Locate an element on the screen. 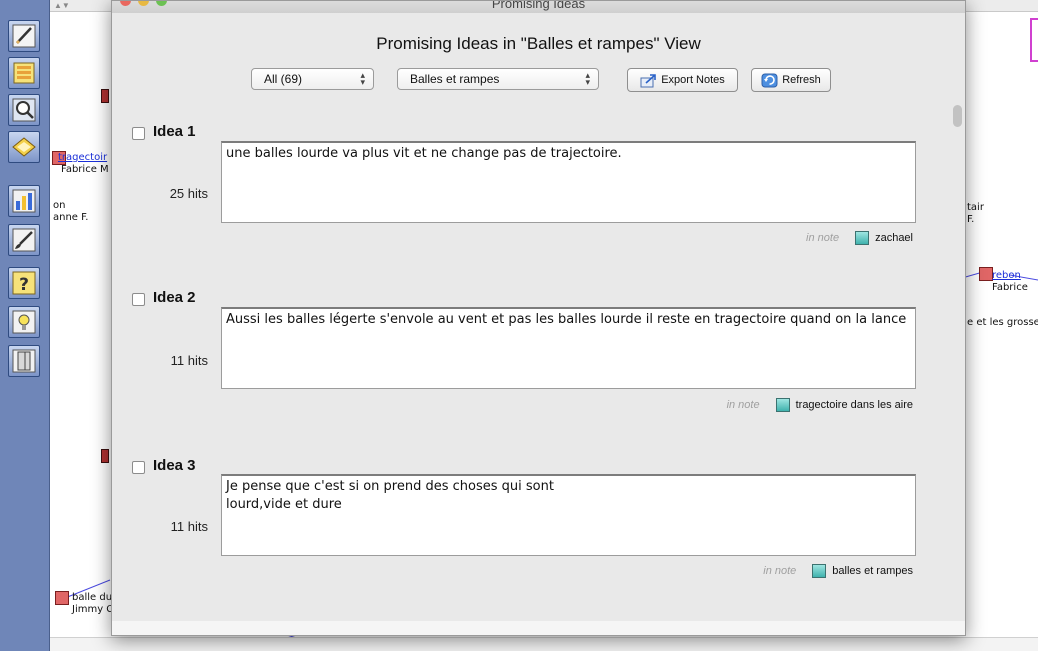 The height and width of the screenshot is (651, 1038). filter-select-value: All (69) is located at coordinates (283, 79).